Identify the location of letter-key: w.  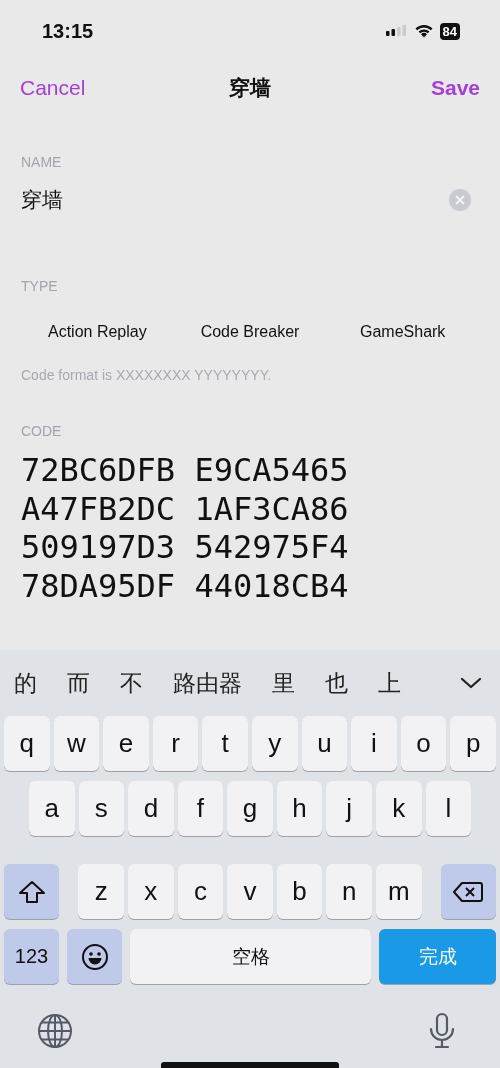
(76, 743).